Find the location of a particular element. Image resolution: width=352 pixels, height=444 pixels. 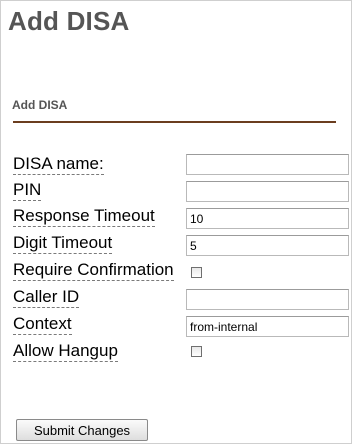

disa-name-label: DISA name: is located at coordinates (58, 164).